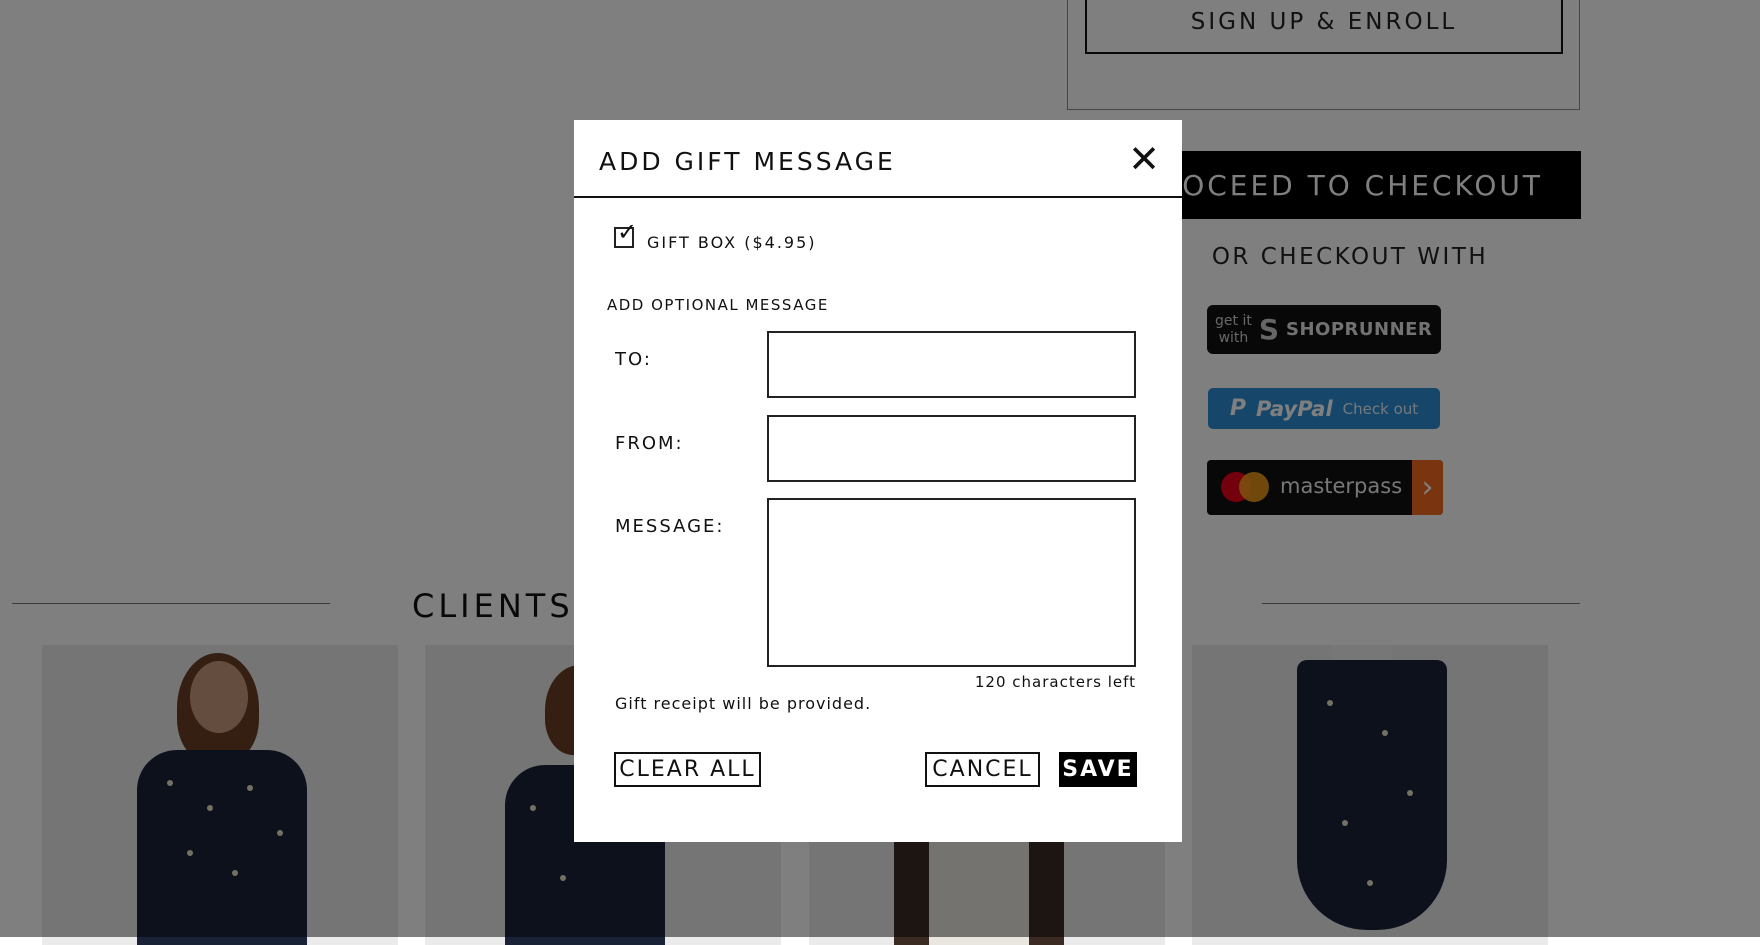 The width and height of the screenshot is (1760, 945). Describe the element at coordinates (951, 448) in the screenshot. I see `from-input` at that location.